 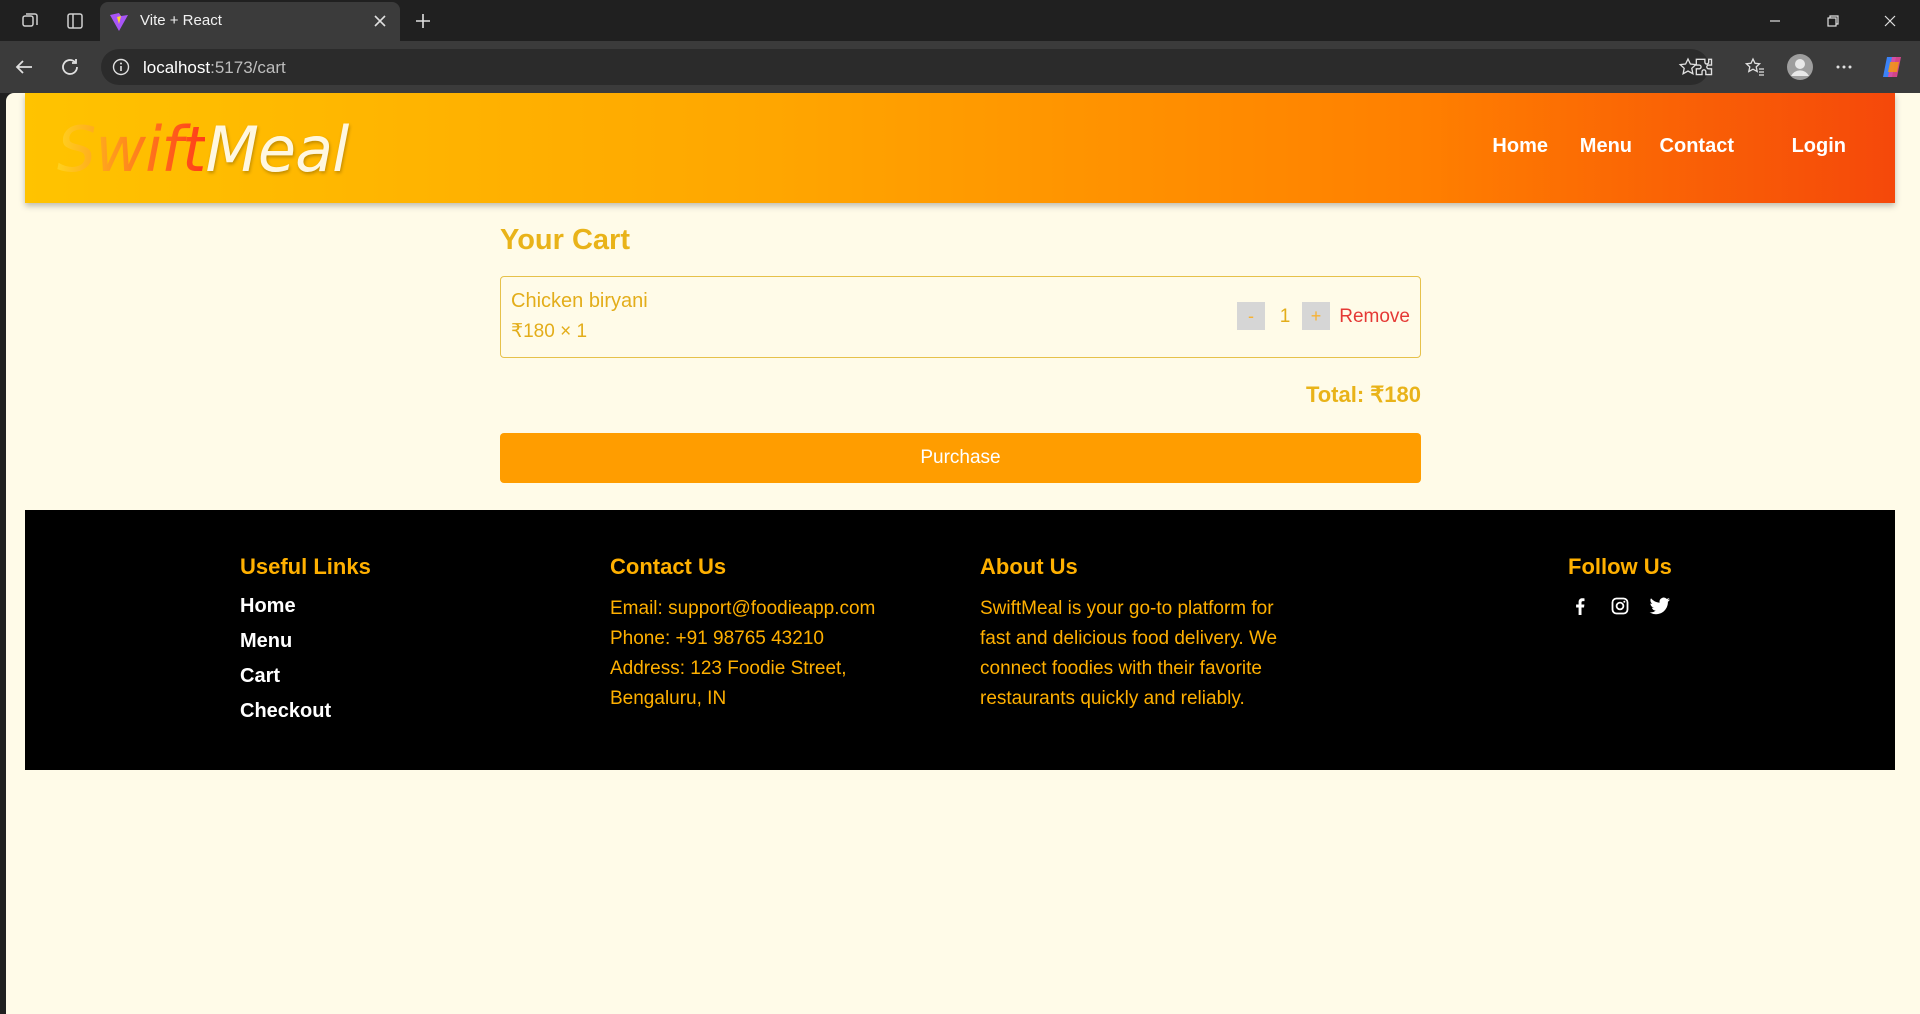 What do you see at coordinates (1833, 21) in the screenshot?
I see `restore-icon` at bounding box center [1833, 21].